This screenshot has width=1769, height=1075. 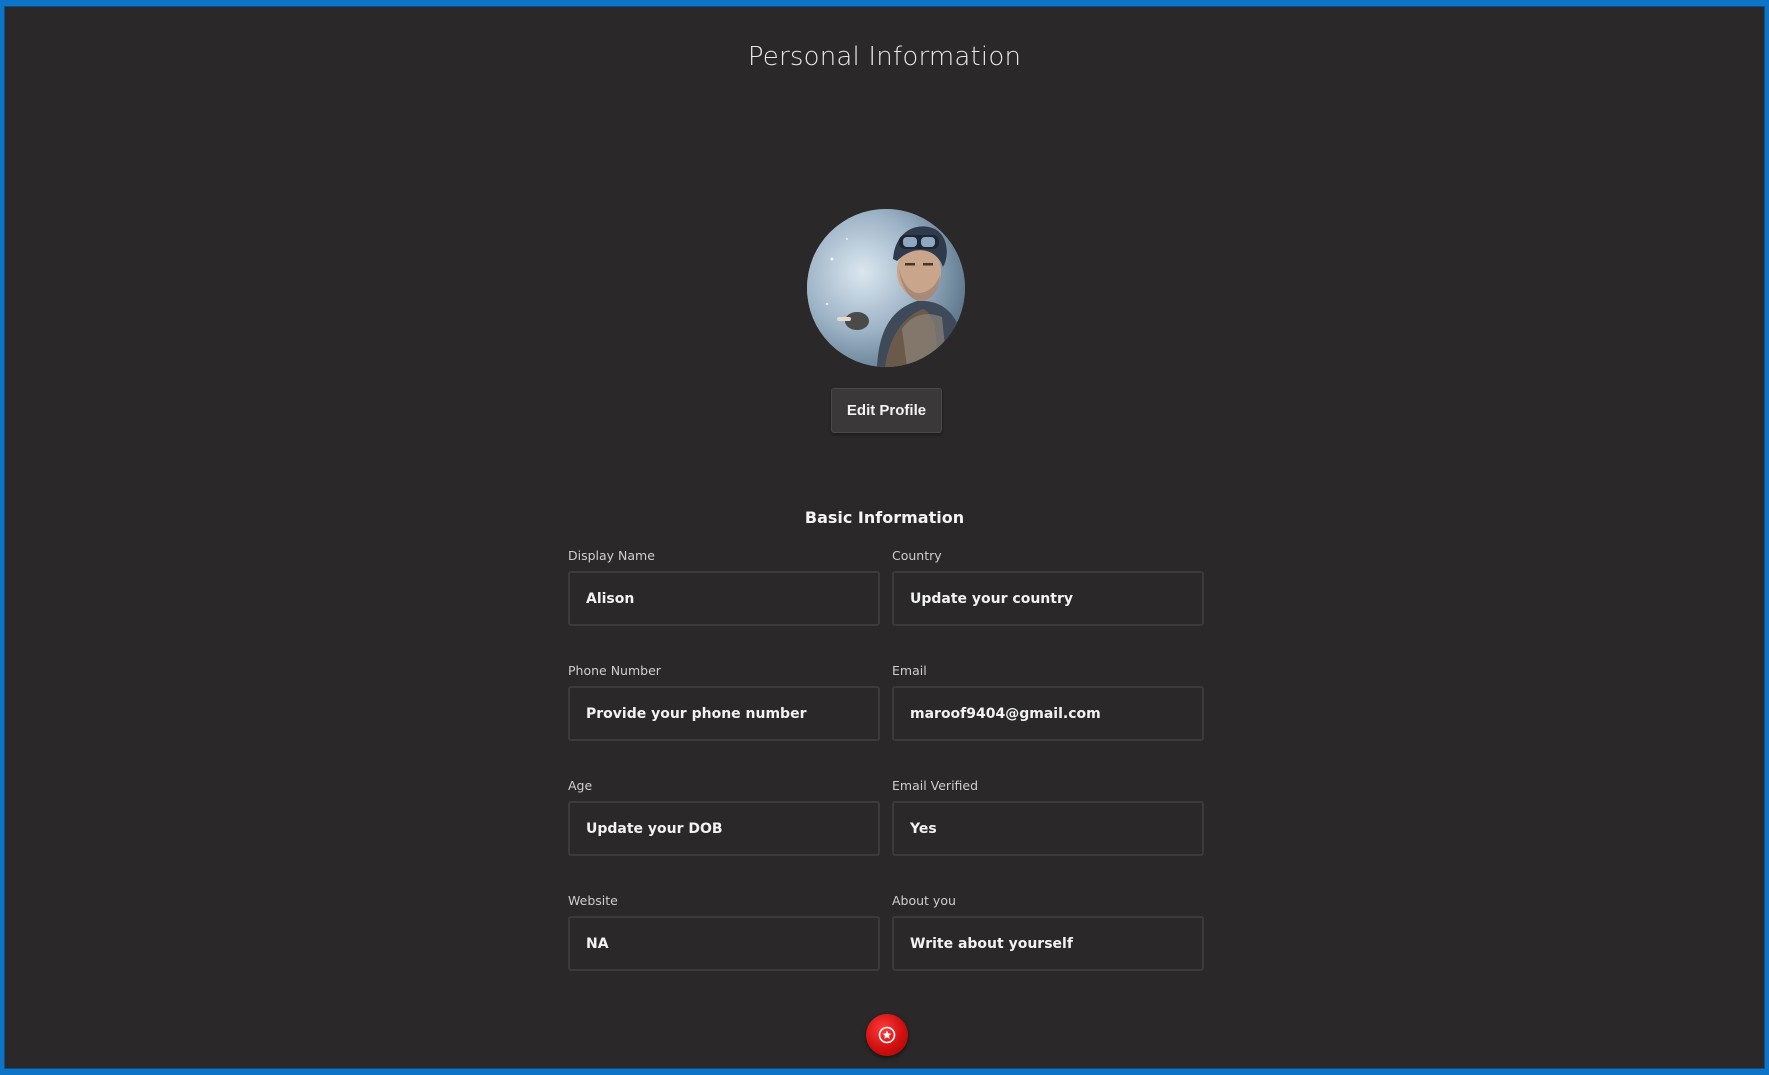 What do you see at coordinates (935, 785) in the screenshot?
I see `field-label: Email Verified` at bounding box center [935, 785].